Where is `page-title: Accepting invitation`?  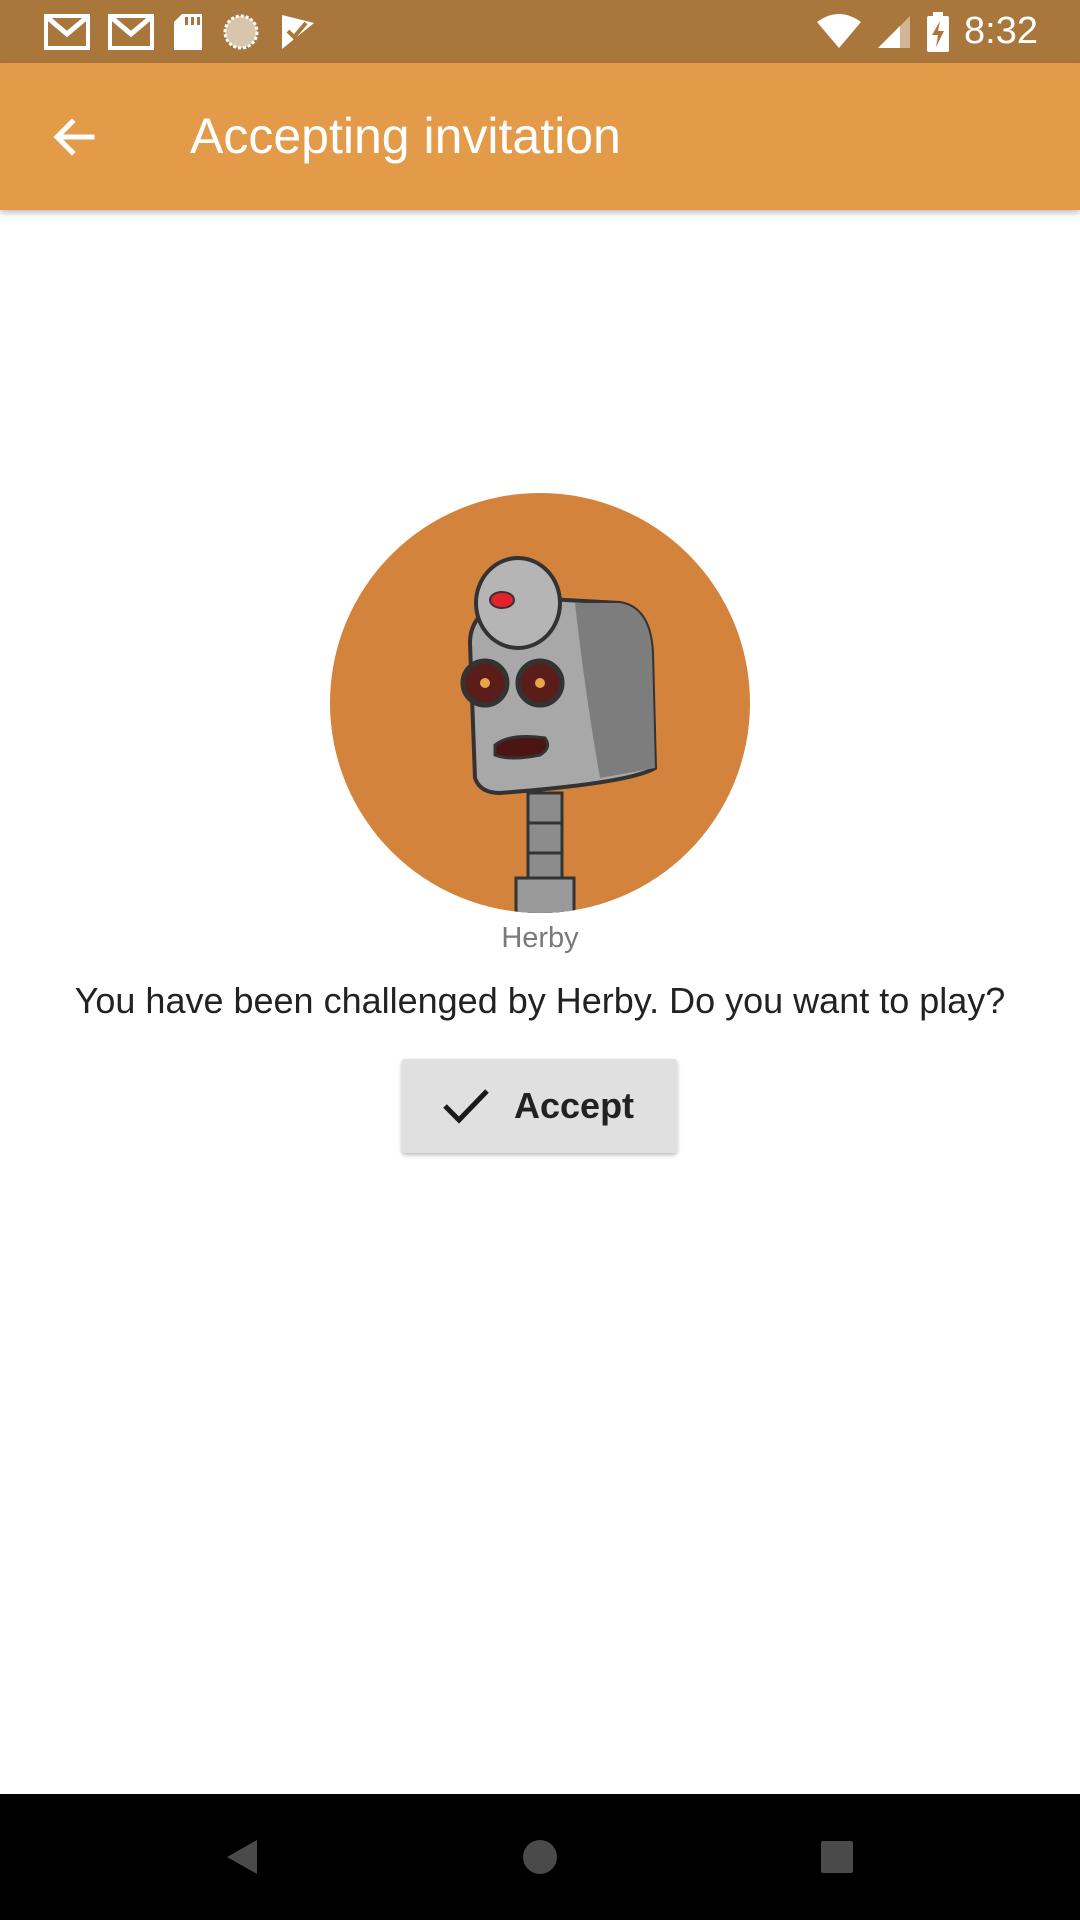
page-title: Accepting invitation is located at coordinates (405, 136).